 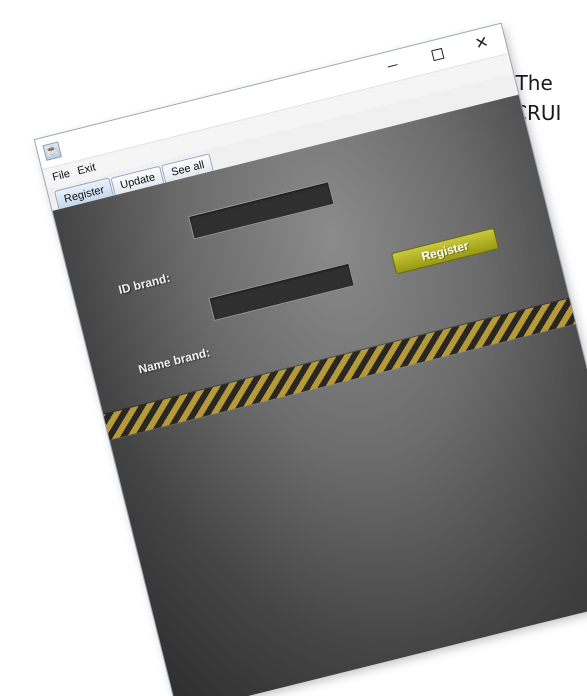 I want to click on name-brand-label: Name brand:, so click(x=174, y=361).